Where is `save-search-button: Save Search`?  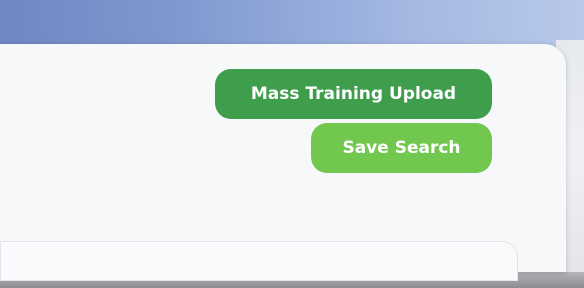 save-search-button: Save Search is located at coordinates (401, 148).